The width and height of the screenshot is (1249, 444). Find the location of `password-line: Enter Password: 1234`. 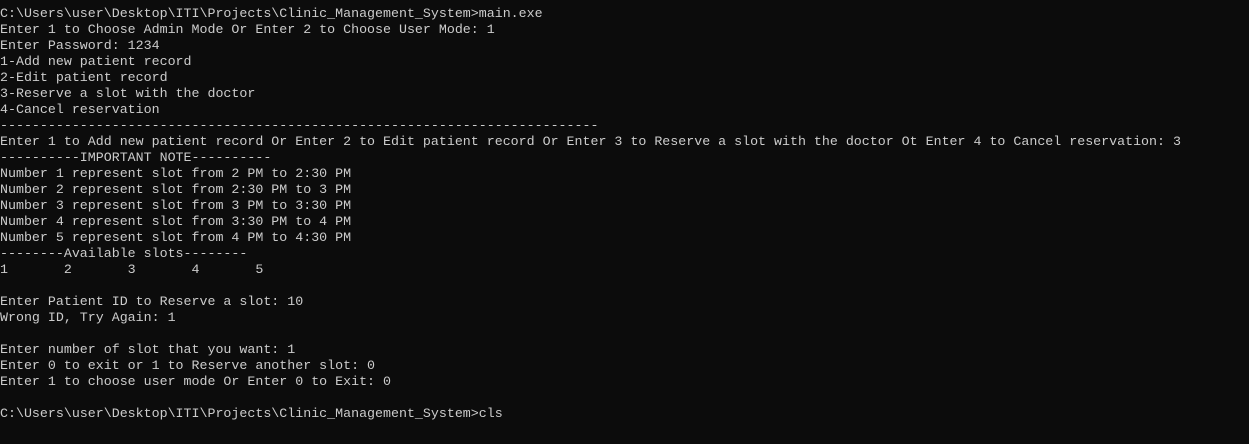

password-line: Enter Password: 1234 is located at coordinates (80, 45).